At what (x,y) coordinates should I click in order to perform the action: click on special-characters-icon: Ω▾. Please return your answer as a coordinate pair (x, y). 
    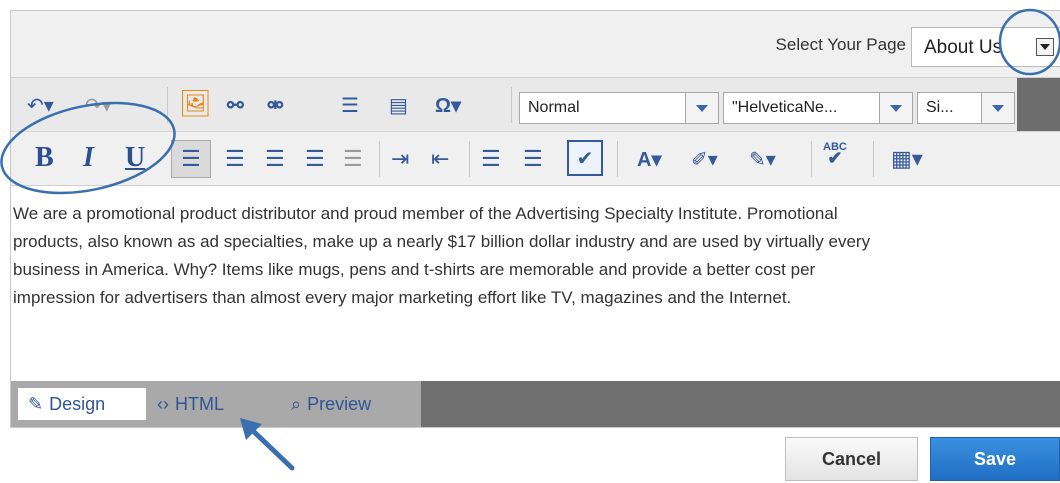
    Looking at the image, I should click on (448, 105).